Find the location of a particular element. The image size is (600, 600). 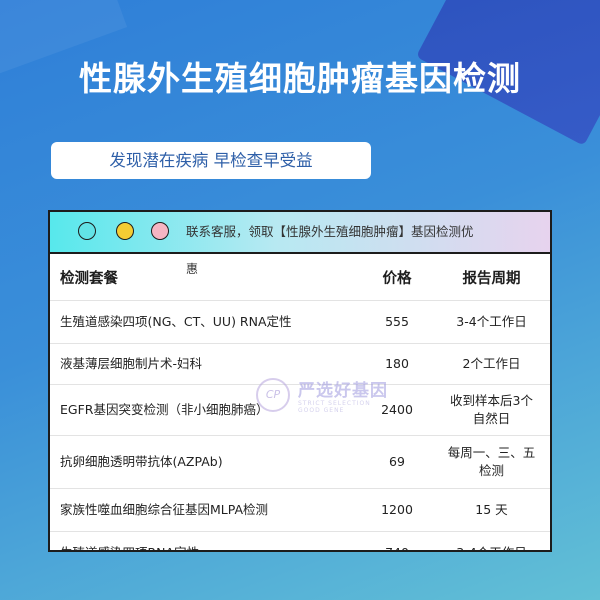

package-price: 2400 is located at coordinates (397, 410).